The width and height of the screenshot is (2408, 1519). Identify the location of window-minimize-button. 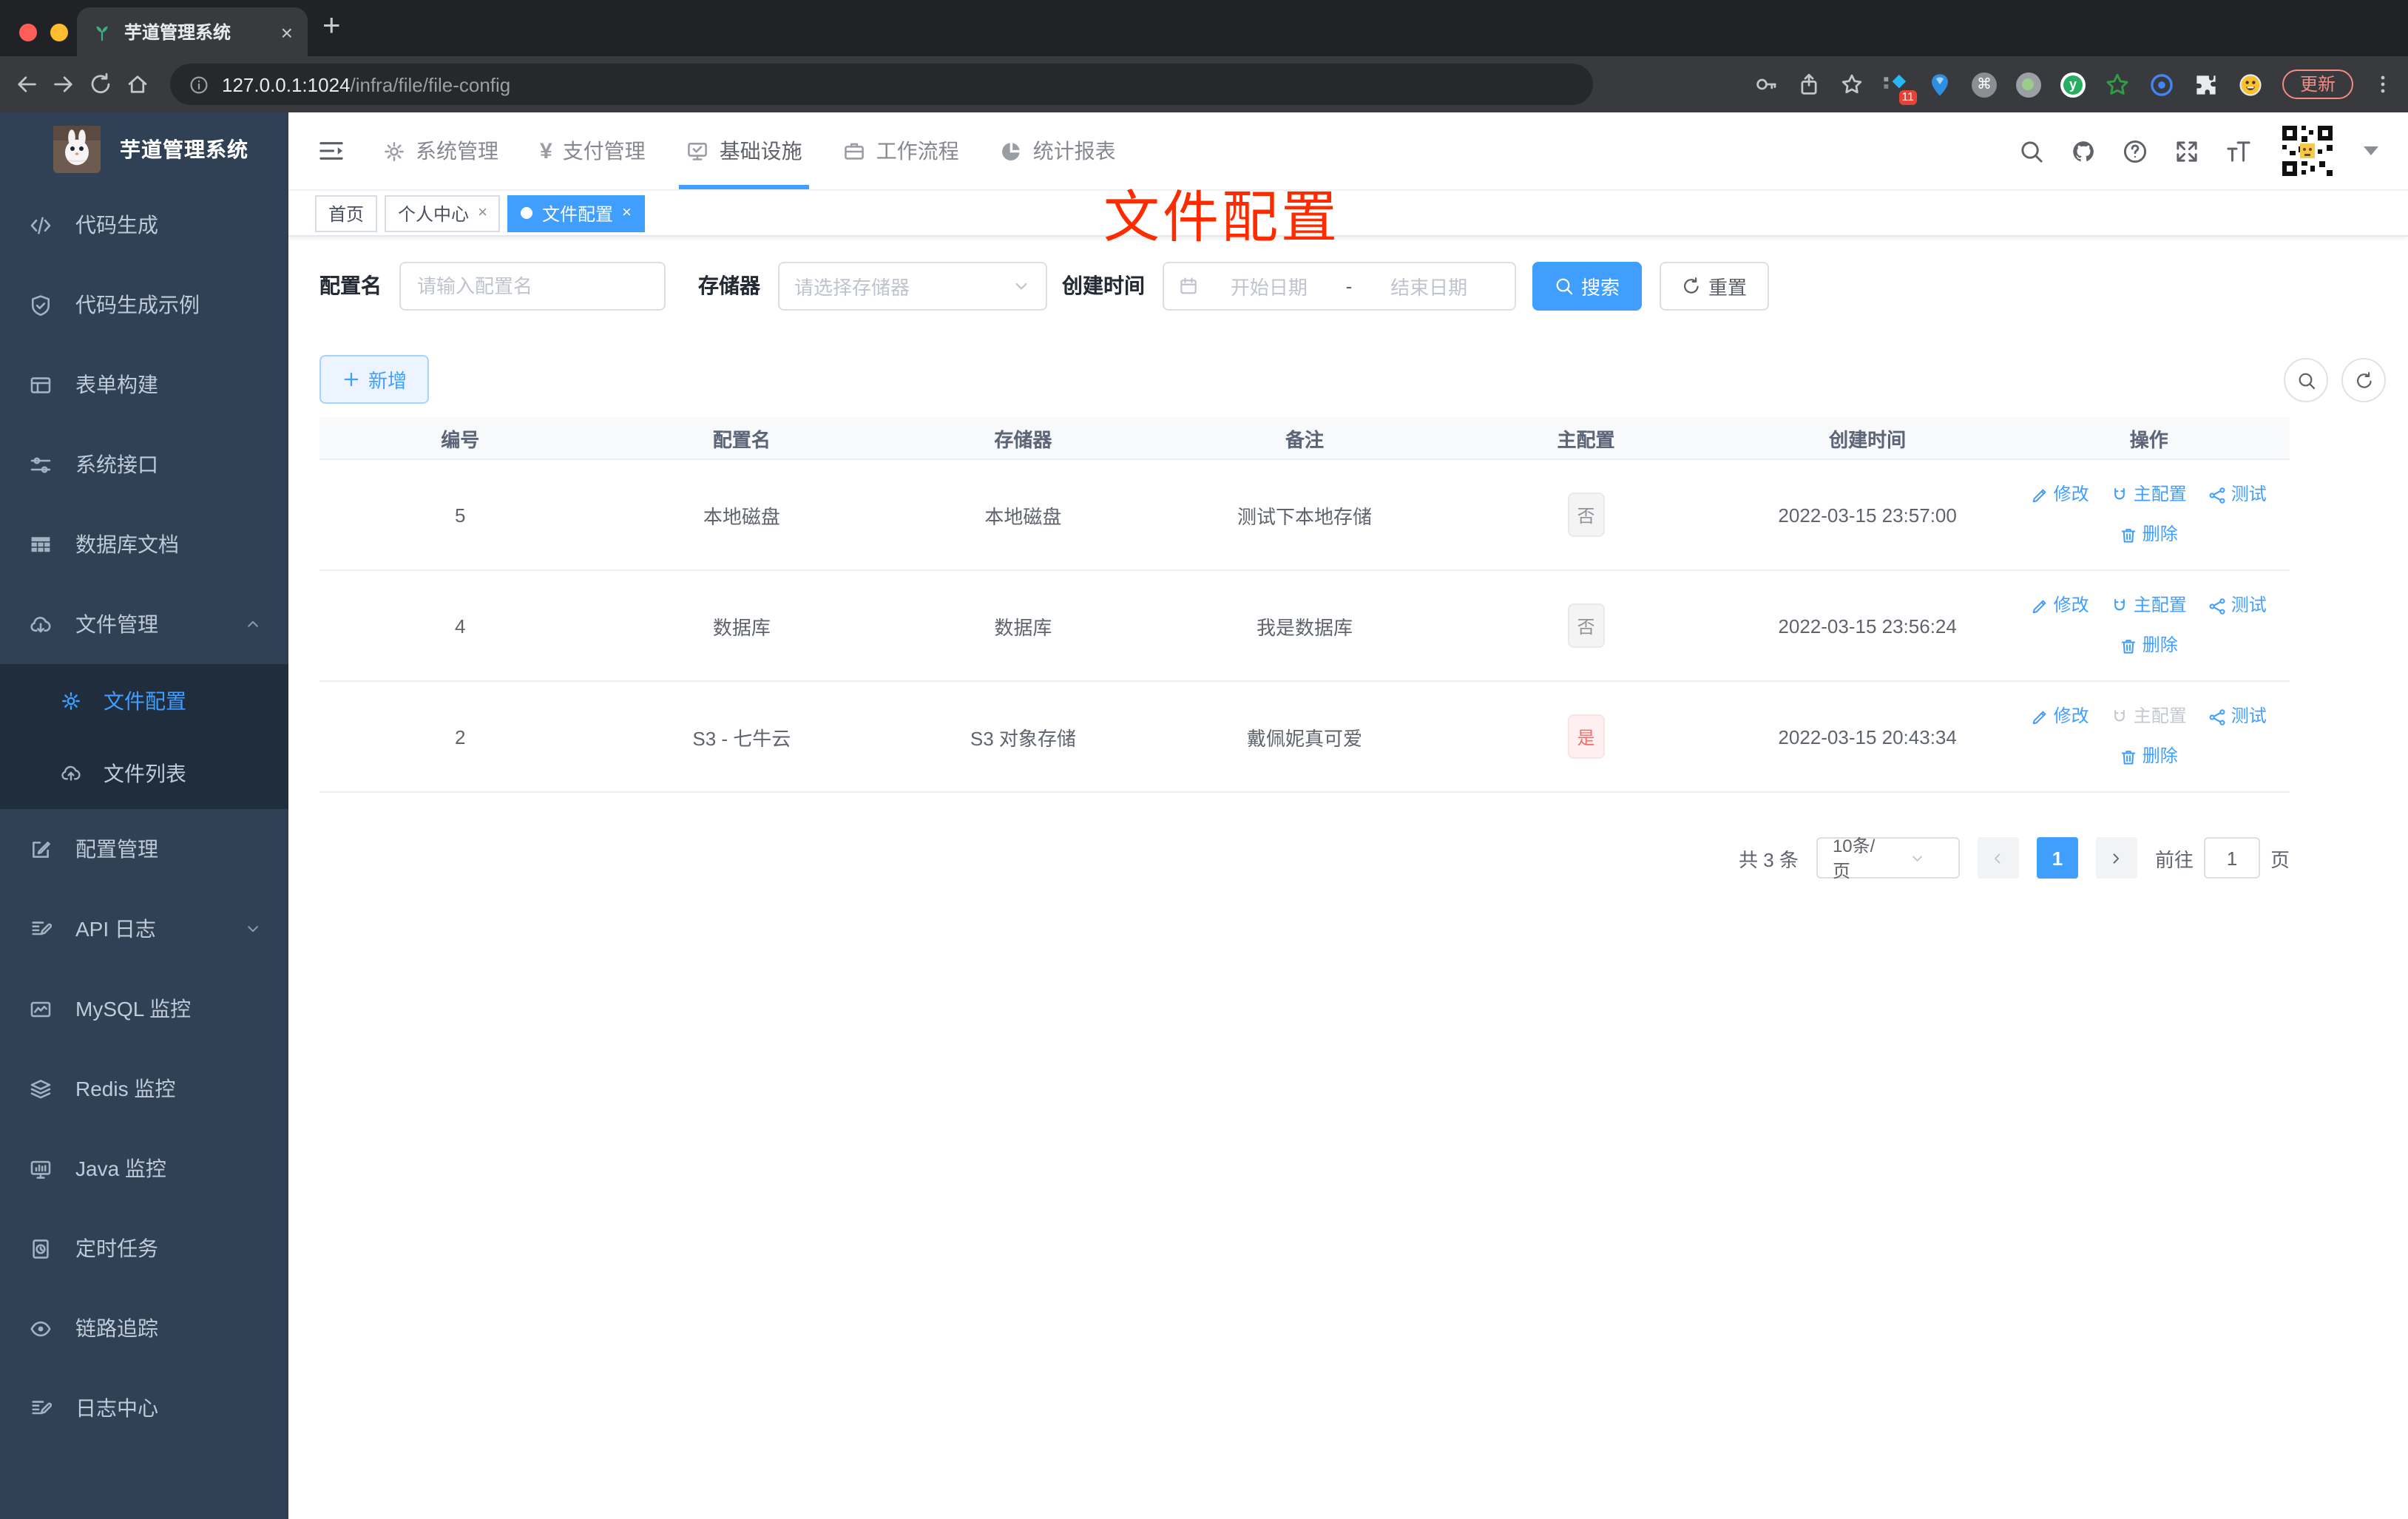
(59, 32).